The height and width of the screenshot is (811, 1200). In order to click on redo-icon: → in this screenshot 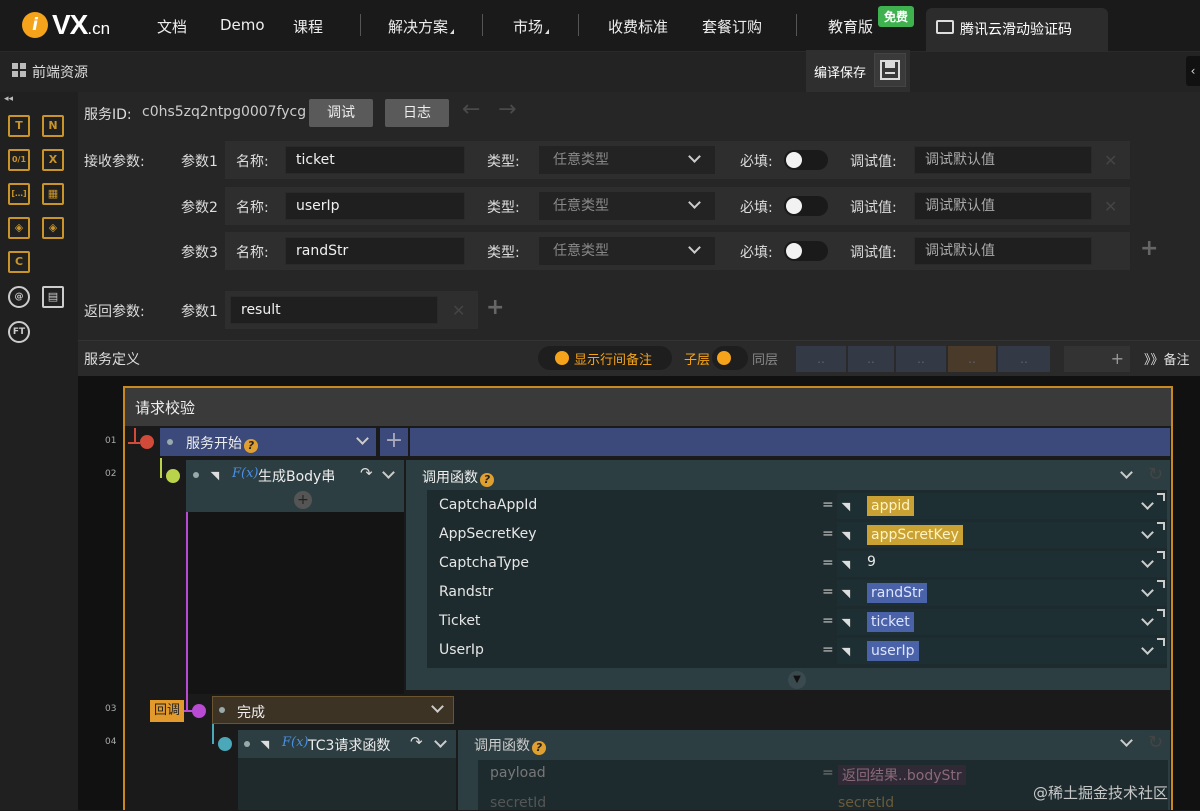, I will do `click(507, 109)`.